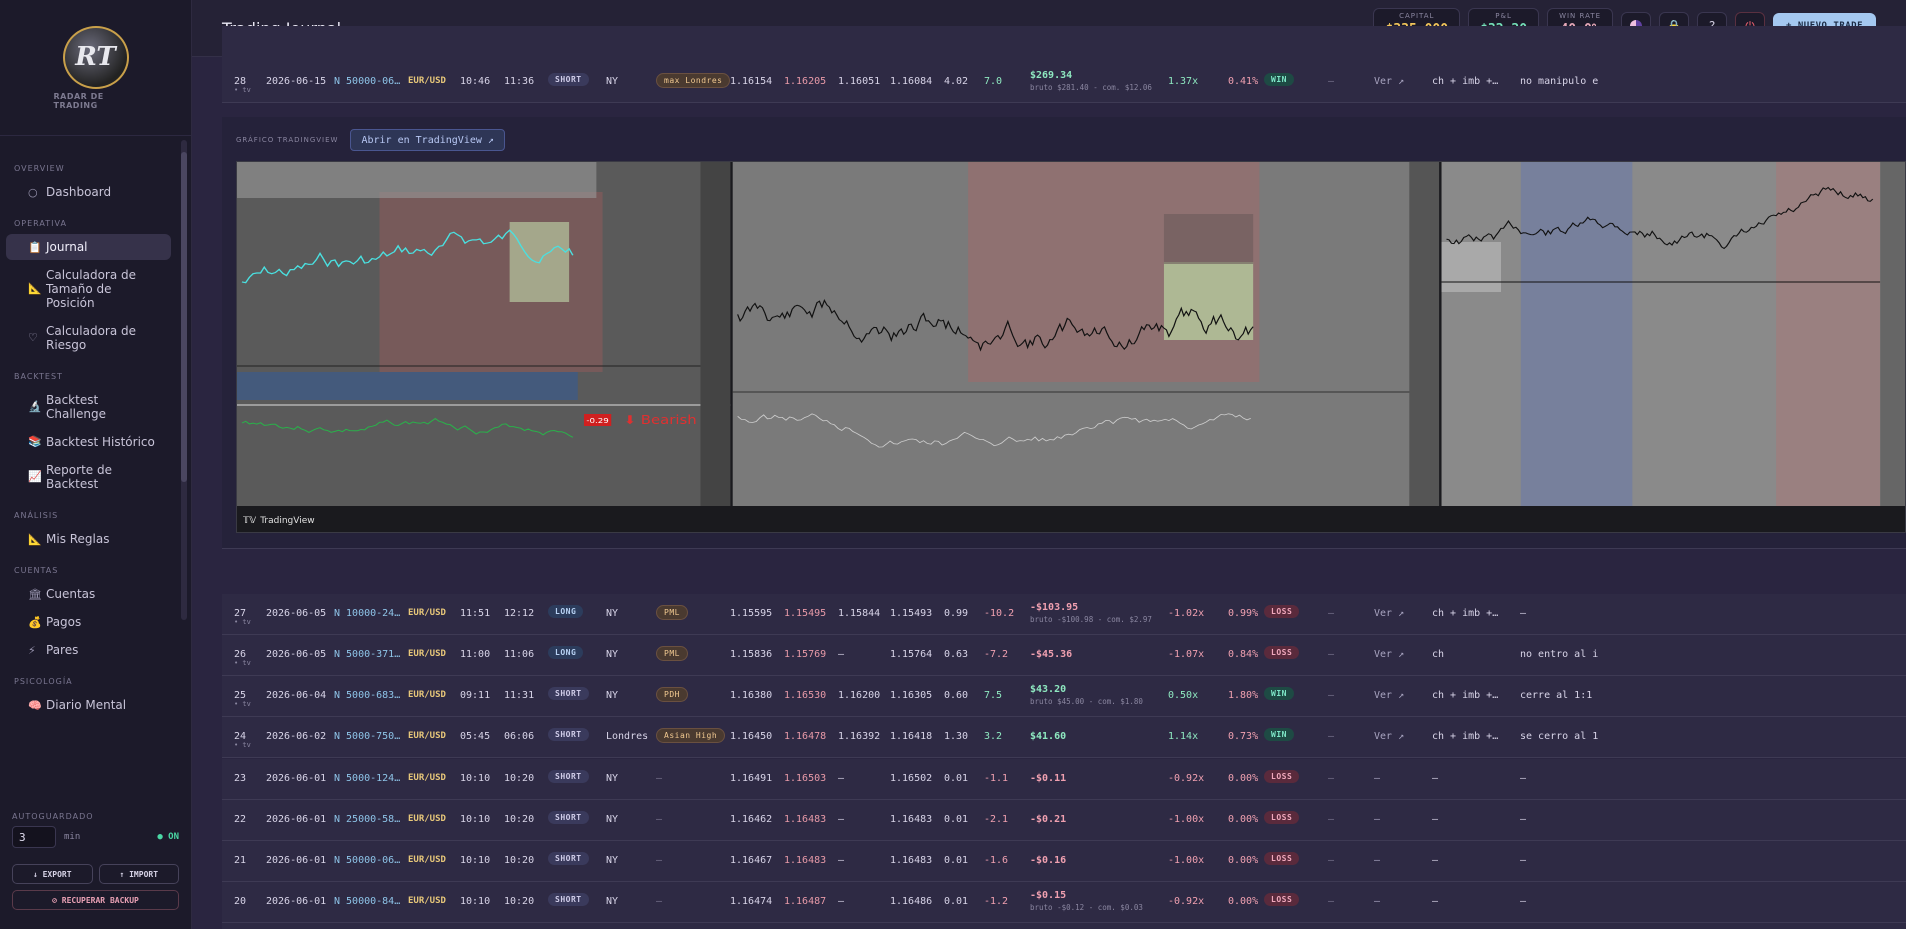 This screenshot has width=1906, height=929. Describe the element at coordinates (95, 68) in the screenshot. I see `logo: RT RADAR DE TRADING` at that location.